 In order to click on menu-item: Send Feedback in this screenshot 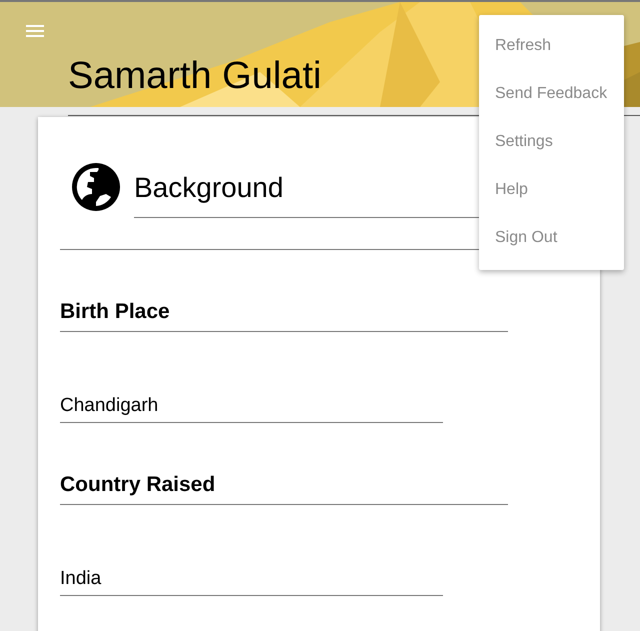, I will do `click(551, 107)`.